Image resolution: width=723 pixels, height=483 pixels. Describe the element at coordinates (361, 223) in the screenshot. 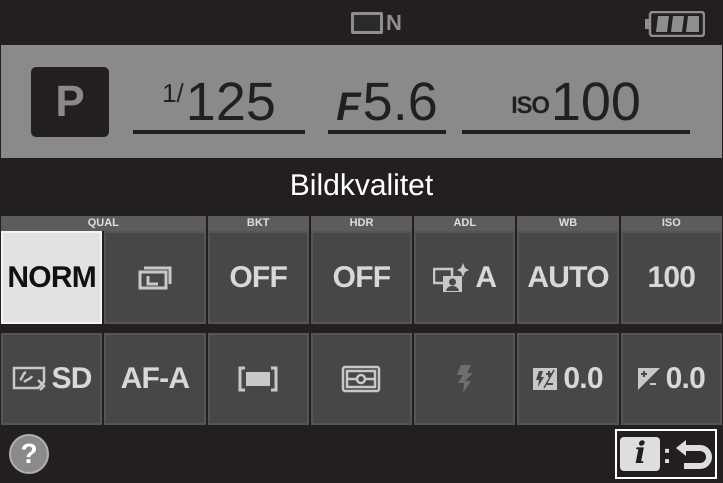

I see `column-header: HDR` at that location.